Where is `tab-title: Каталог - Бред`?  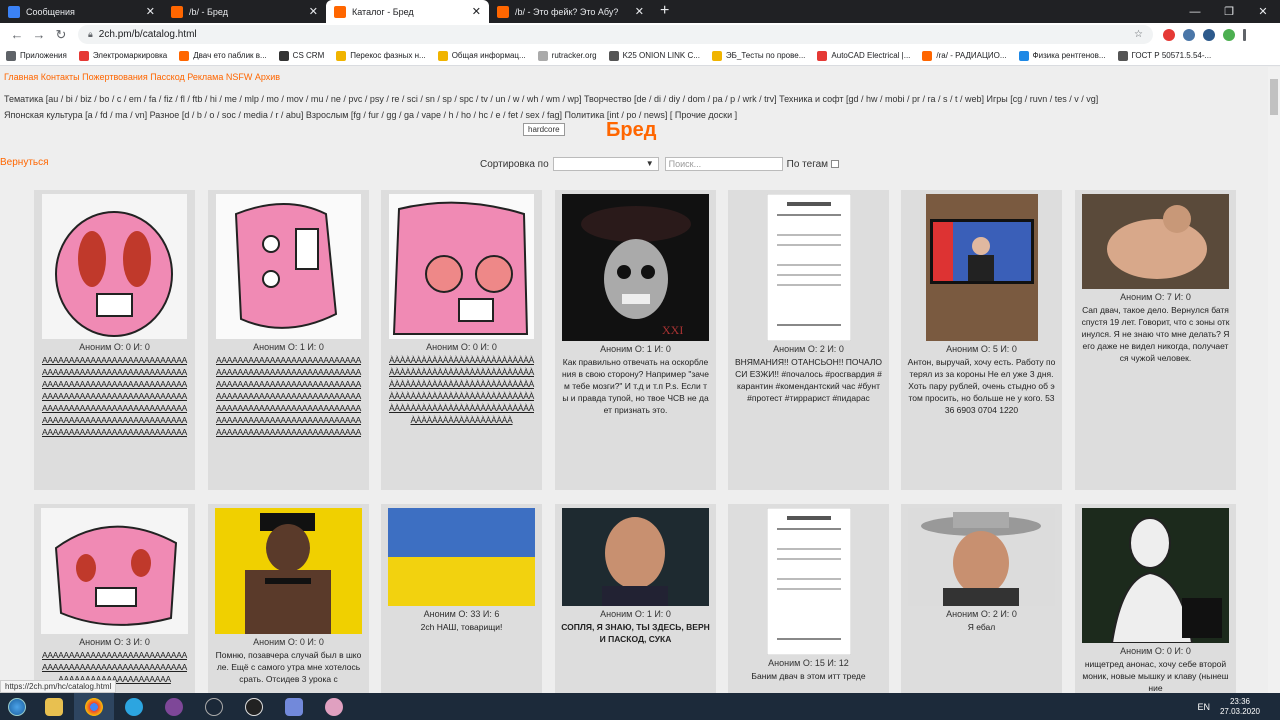
tab-title: Каталог - Бред is located at coordinates (383, 11).